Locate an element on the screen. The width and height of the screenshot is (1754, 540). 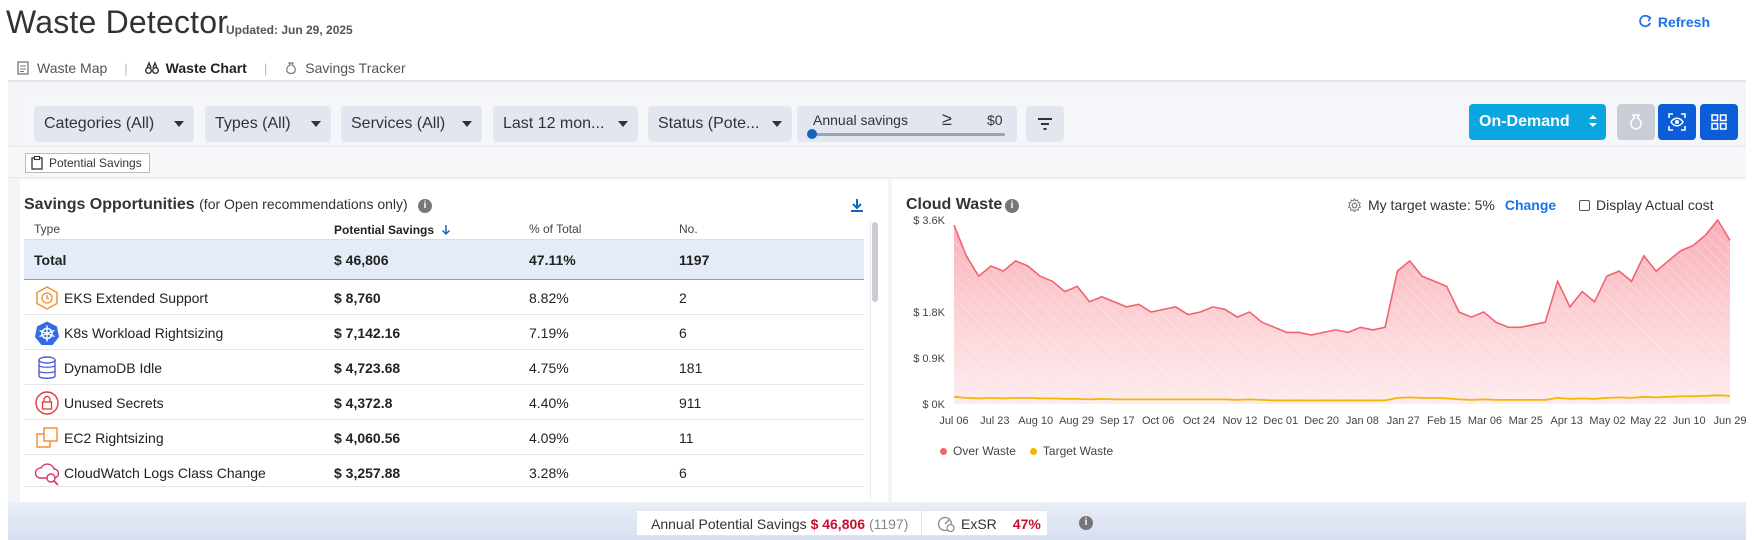
cloudwatch-icon is located at coordinates (47, 474).